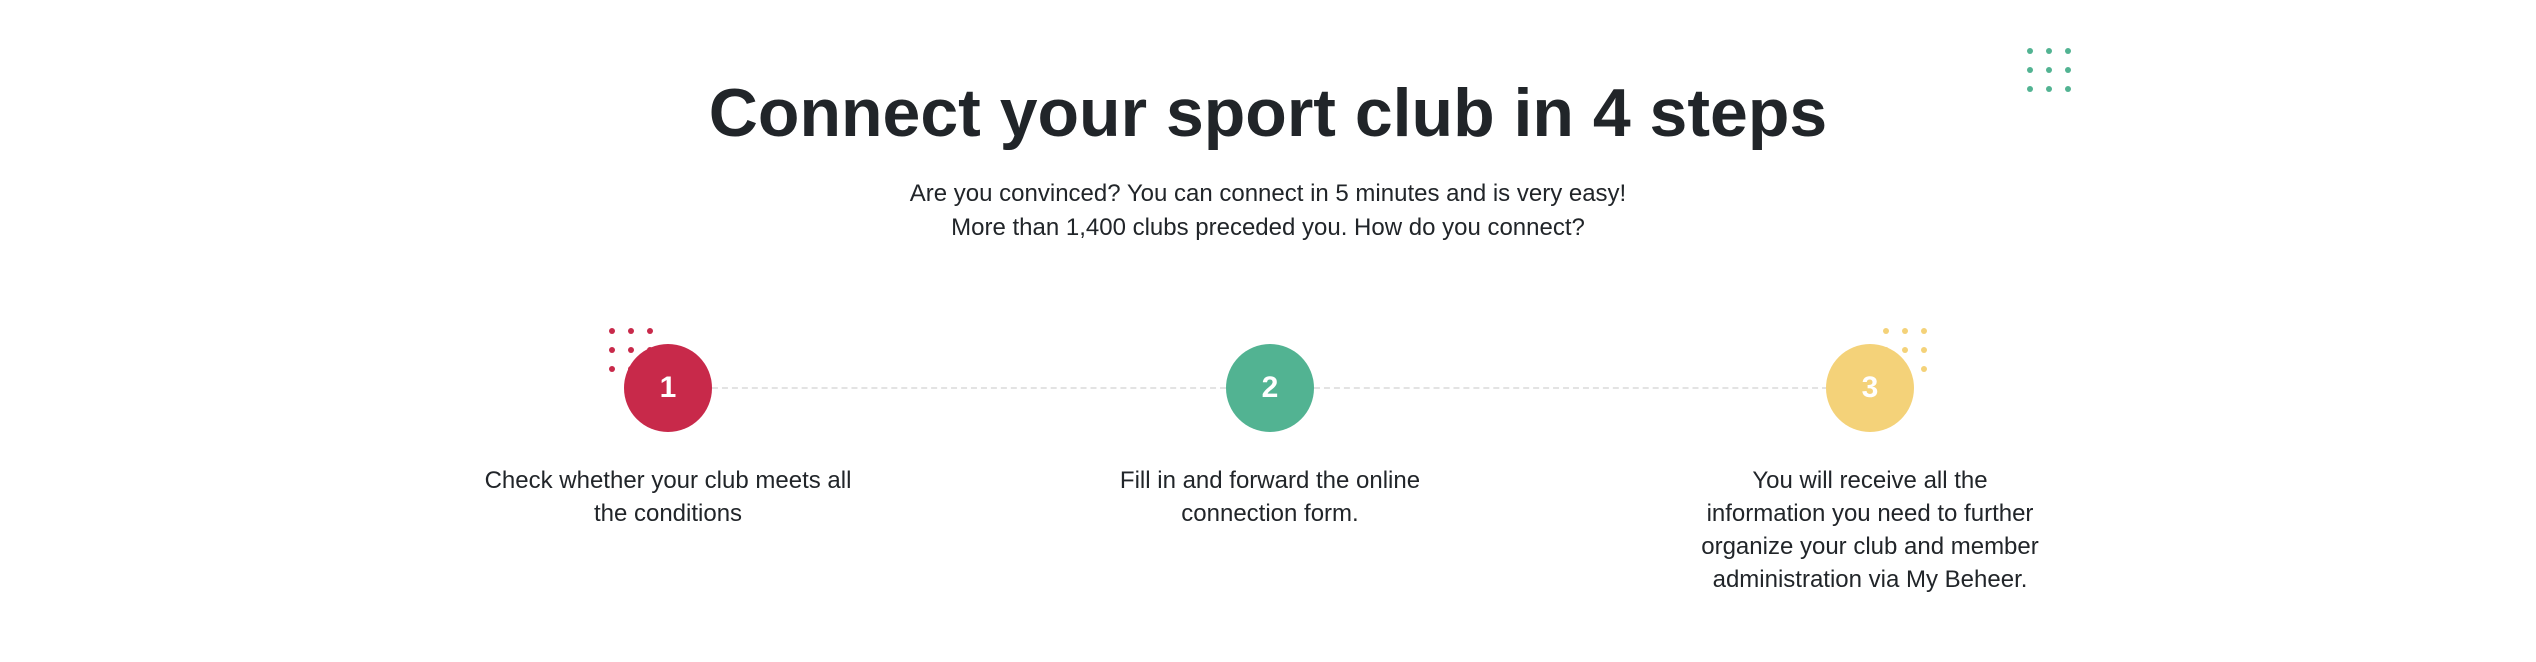 The width and height of the screenshot is (2536, 662). I want to click on page-title: Connect your sport club in 4 steps, so click(1268, 113).